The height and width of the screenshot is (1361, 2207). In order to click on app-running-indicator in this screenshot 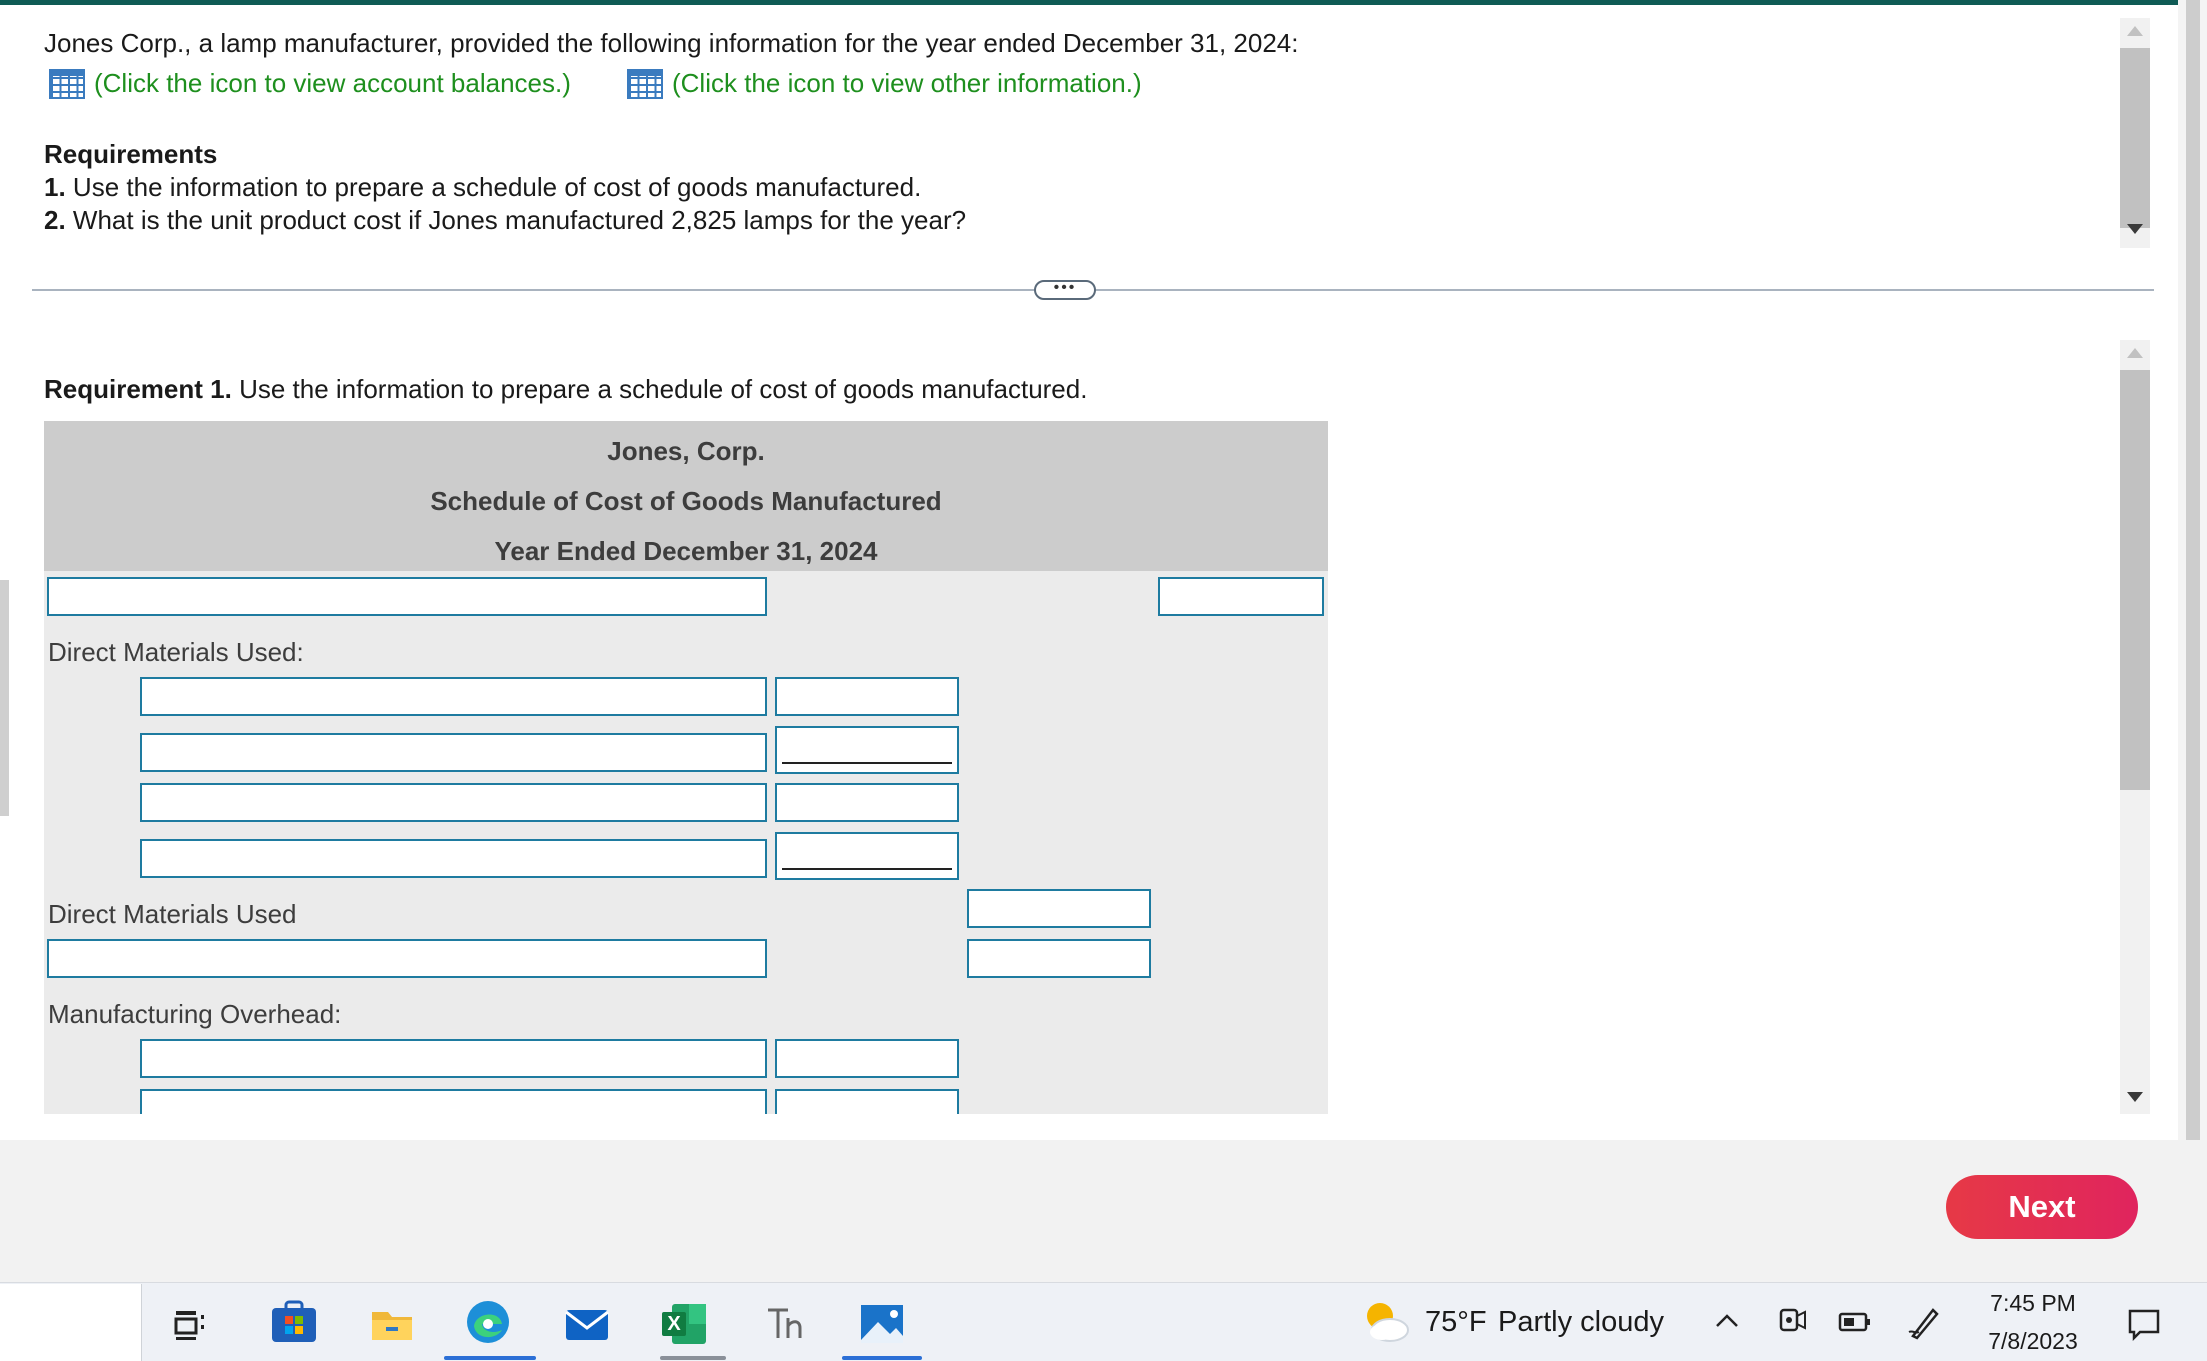, I will do `click(693, 1358)`.